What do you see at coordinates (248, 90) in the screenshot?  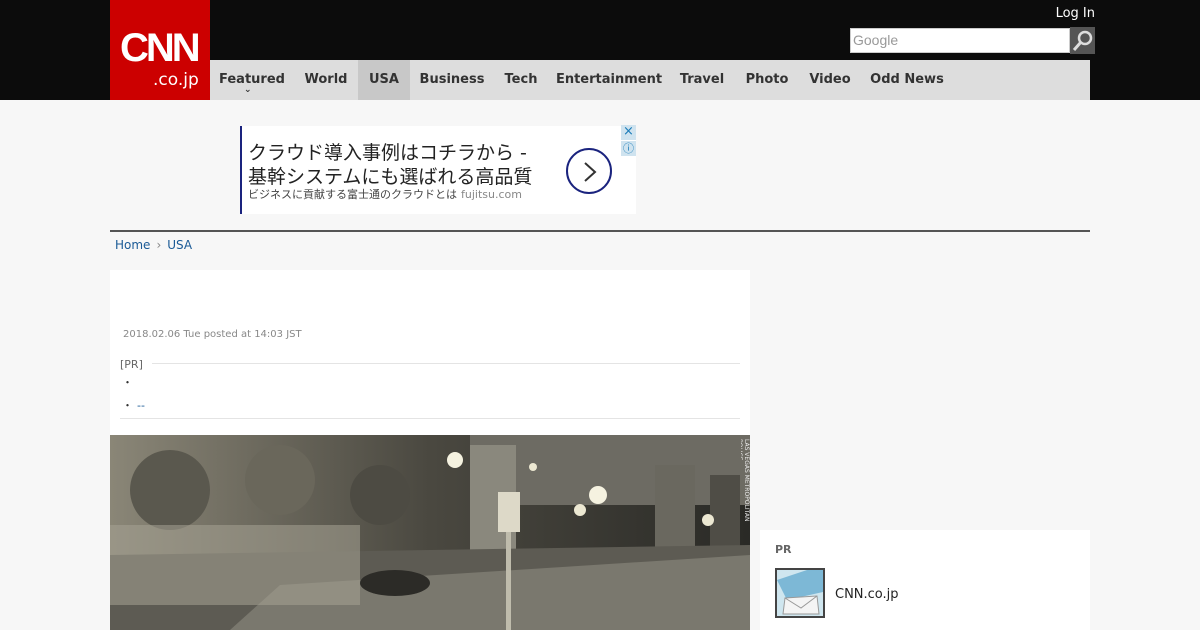 I see `chevron-down-icon: ⌄` at bounding box center [248, 90].